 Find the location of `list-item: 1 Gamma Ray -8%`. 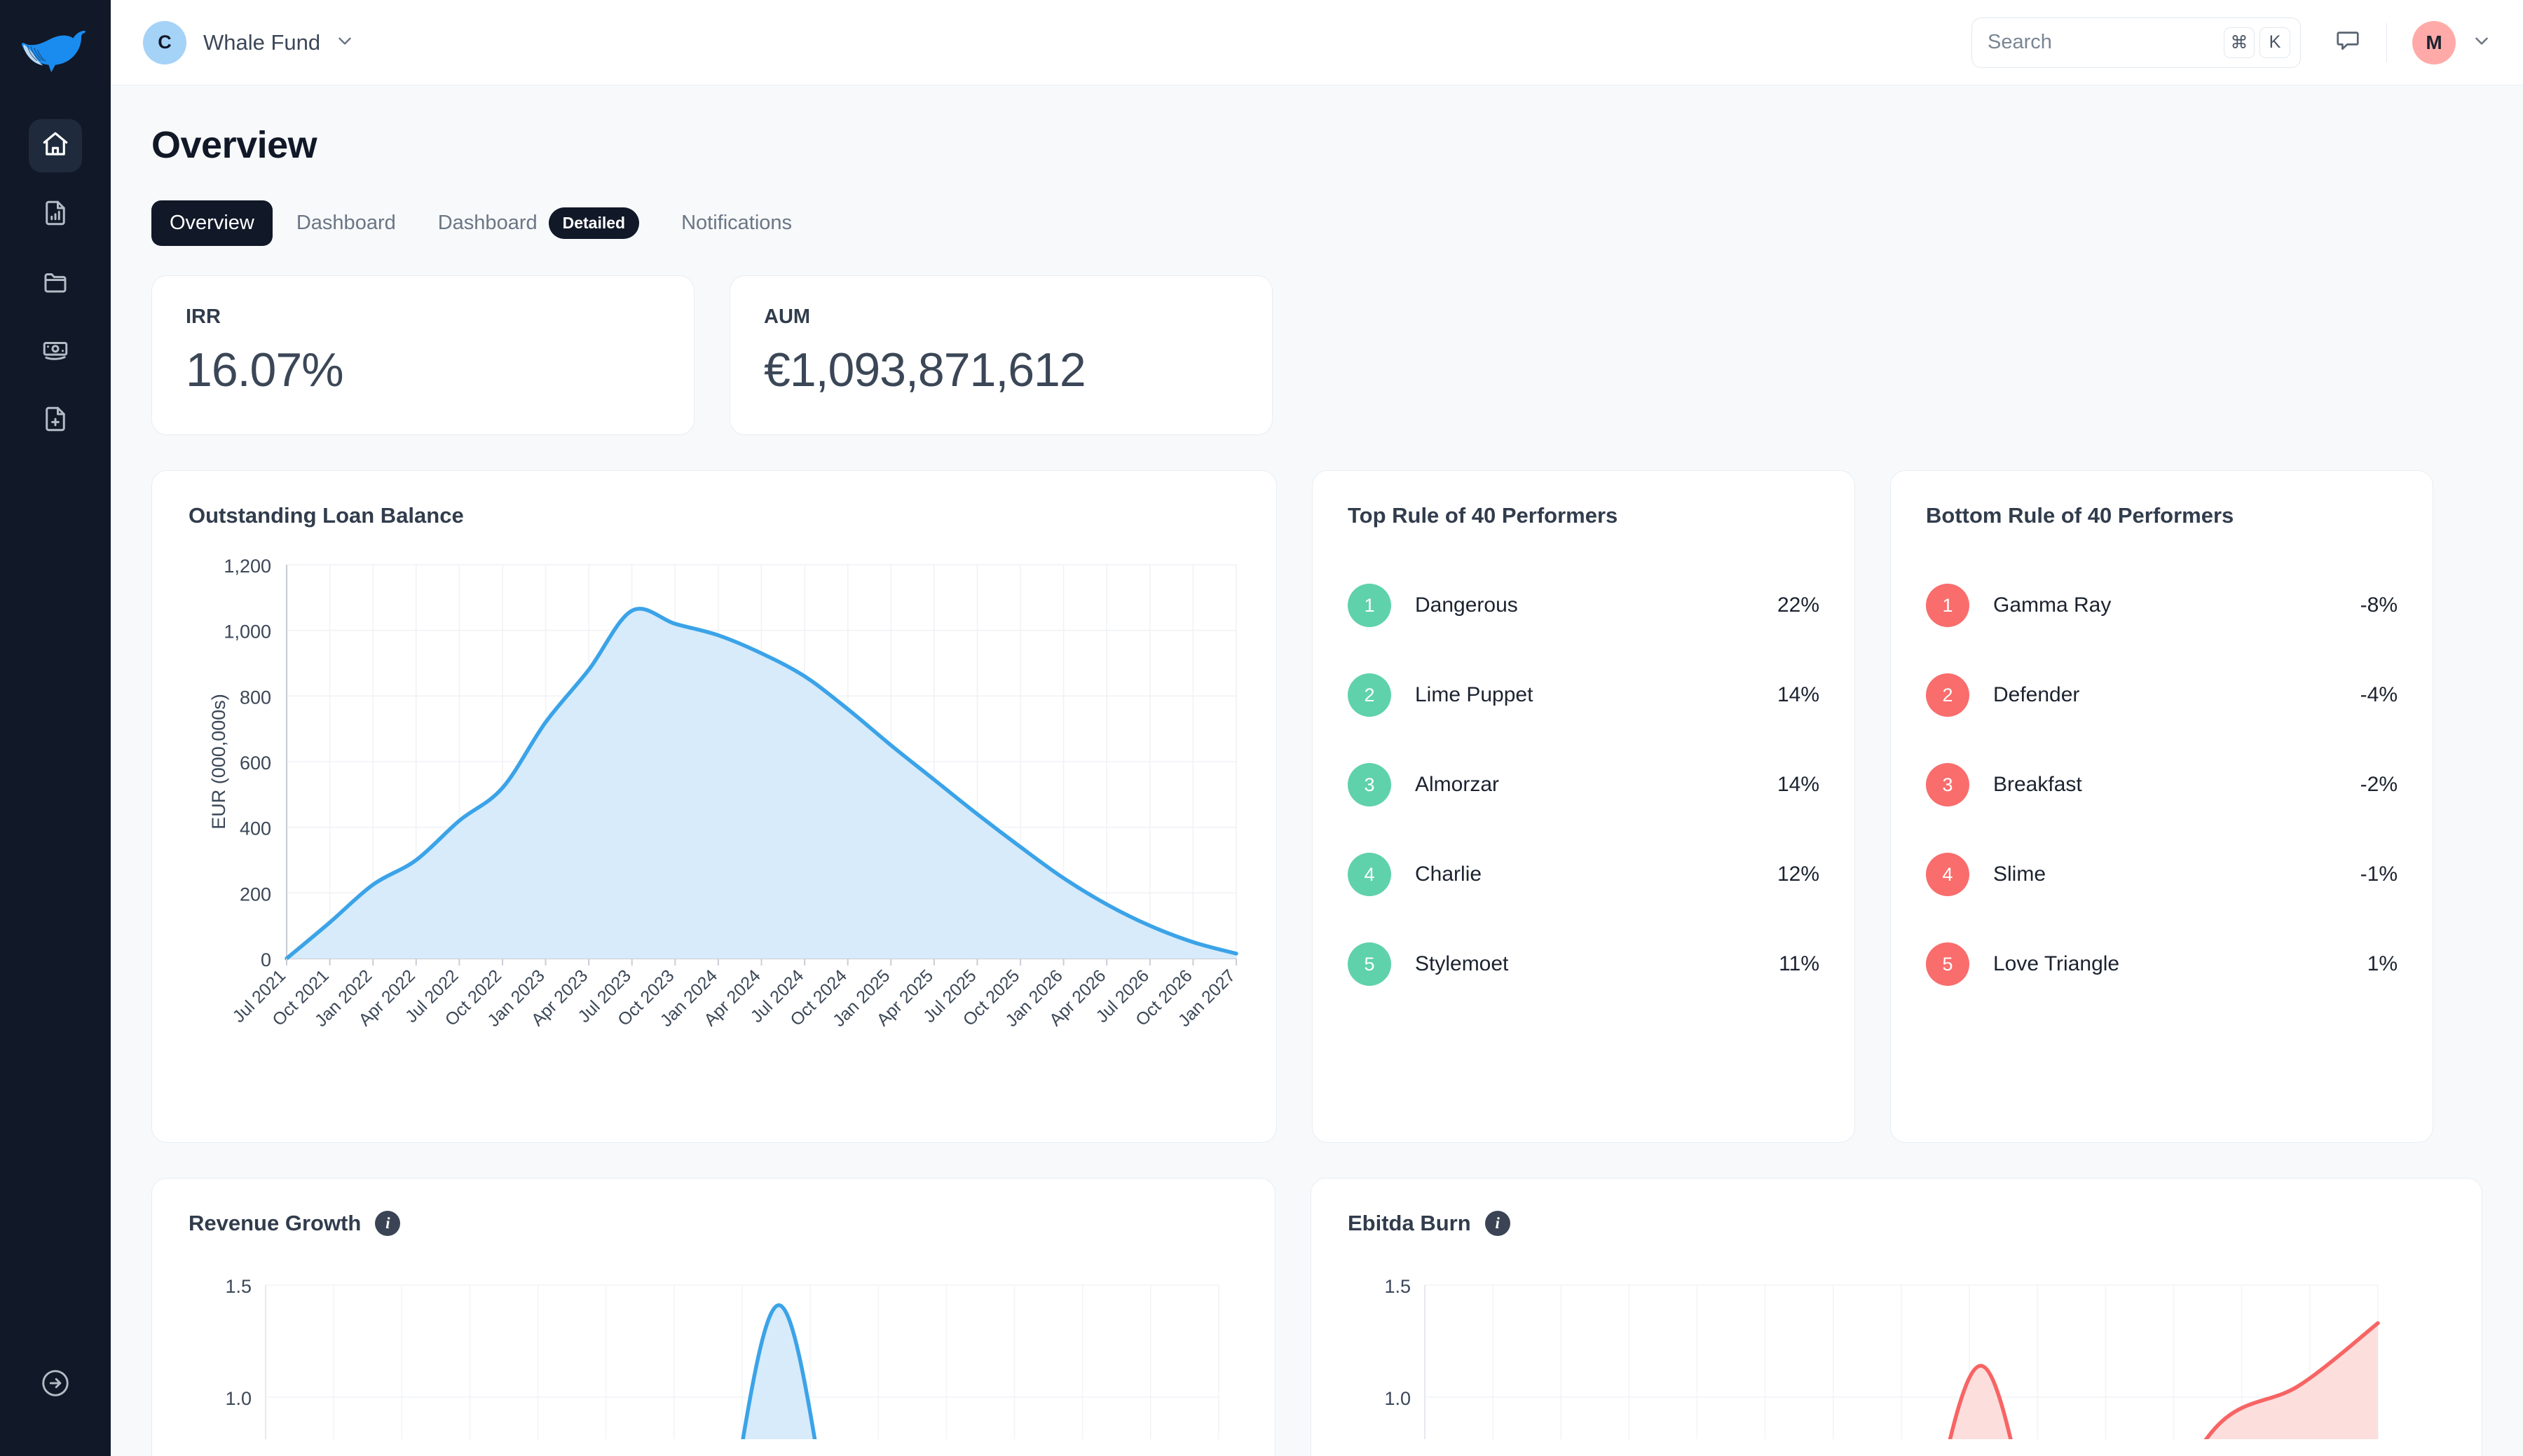

list-item: 1 Gamma Ray -8% is located at coordinates (2162, 605).